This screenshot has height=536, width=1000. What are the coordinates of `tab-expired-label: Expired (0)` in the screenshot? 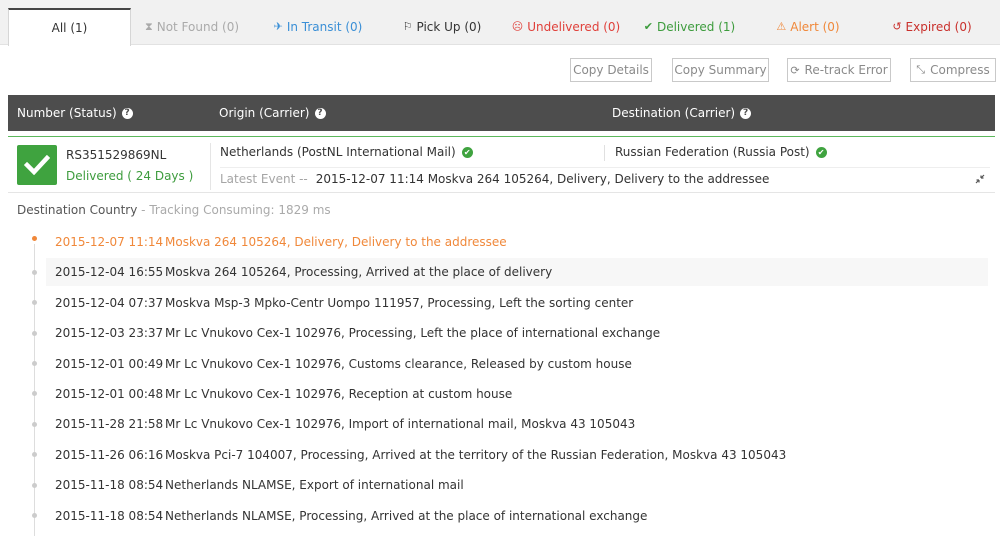 It's located at (938, 26).